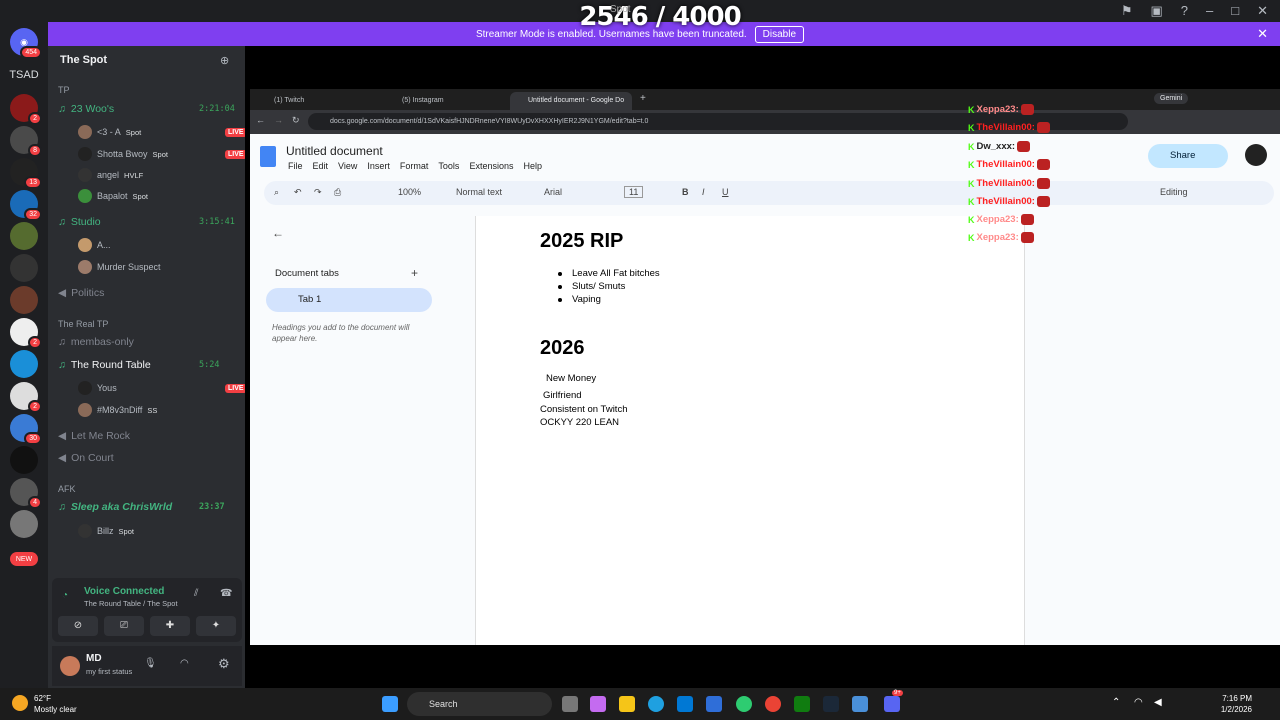  What do you see at coordinates (571, 101) in the screenshot?
I see `tab-docs: Untitled document - Google Do` at bounding box center [571, 101].